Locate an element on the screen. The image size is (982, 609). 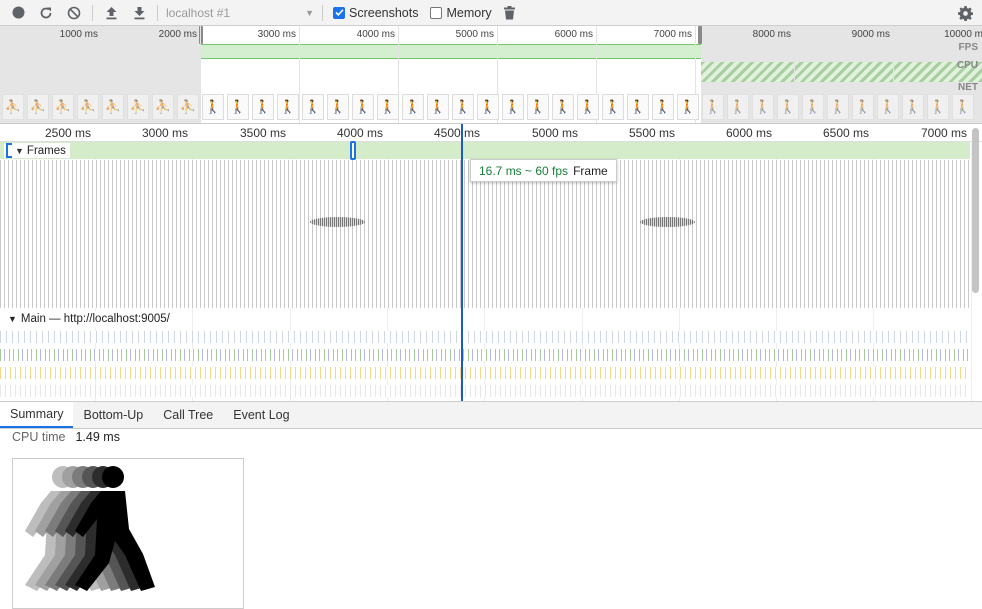
fps-graph is located at coordinates (451, 51).